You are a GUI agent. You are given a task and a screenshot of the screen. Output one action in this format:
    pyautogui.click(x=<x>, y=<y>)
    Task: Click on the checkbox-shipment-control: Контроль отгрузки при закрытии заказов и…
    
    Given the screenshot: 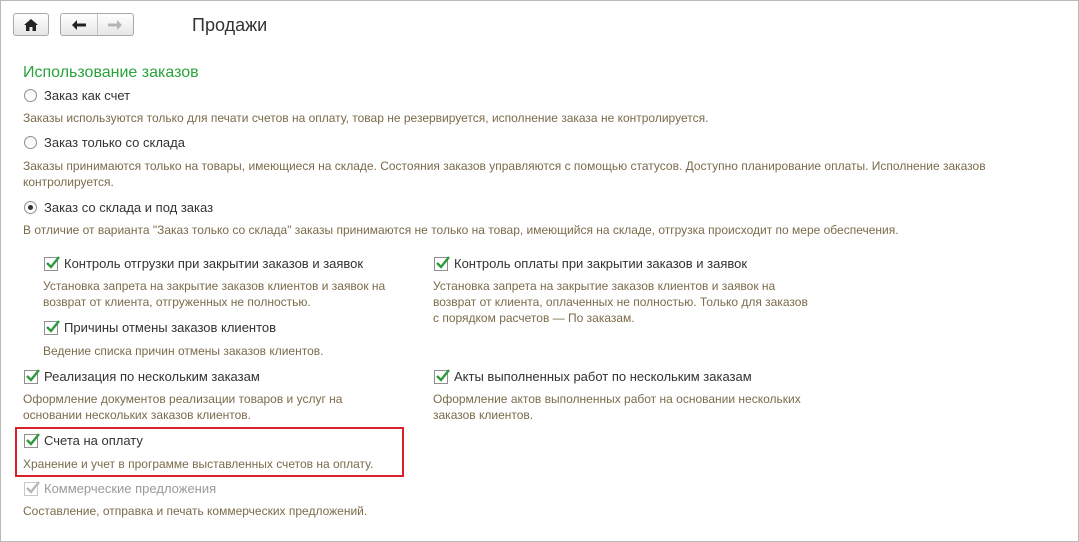 What is the action you would take?
    pyautogui.click(x=204, y=263)
    